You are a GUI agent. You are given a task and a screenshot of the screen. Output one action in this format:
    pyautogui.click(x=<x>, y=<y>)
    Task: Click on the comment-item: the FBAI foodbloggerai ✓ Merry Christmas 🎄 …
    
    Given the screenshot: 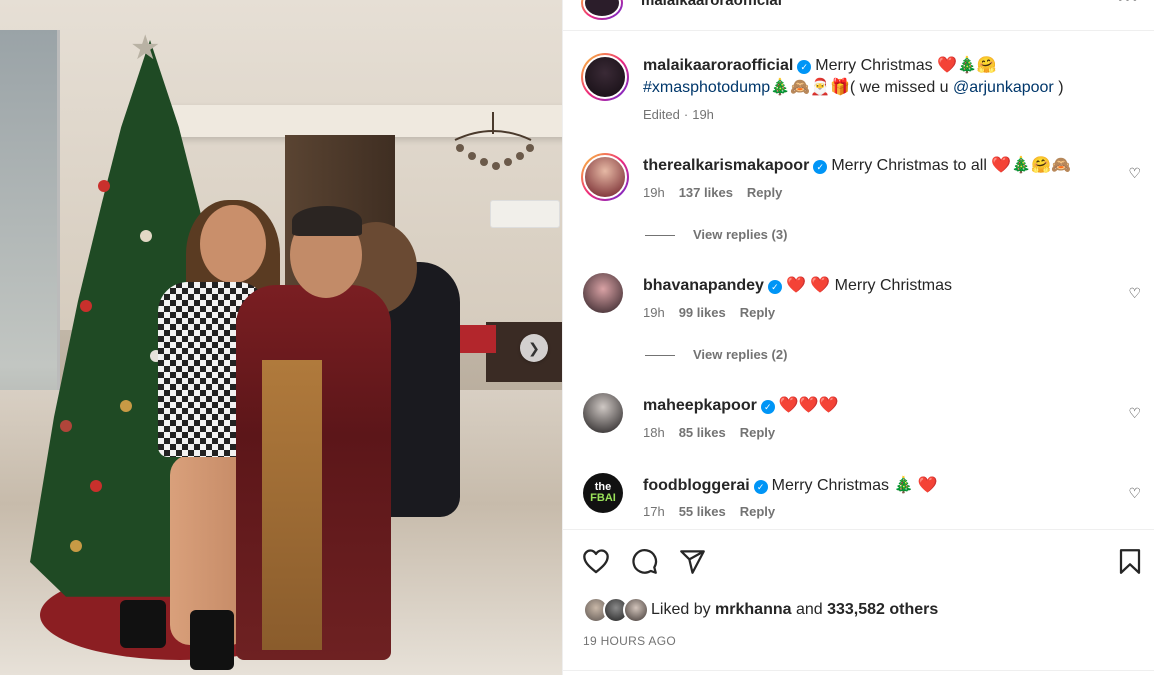 What is the action you would take?
    pyautogui.click(x=861, y=501)
    